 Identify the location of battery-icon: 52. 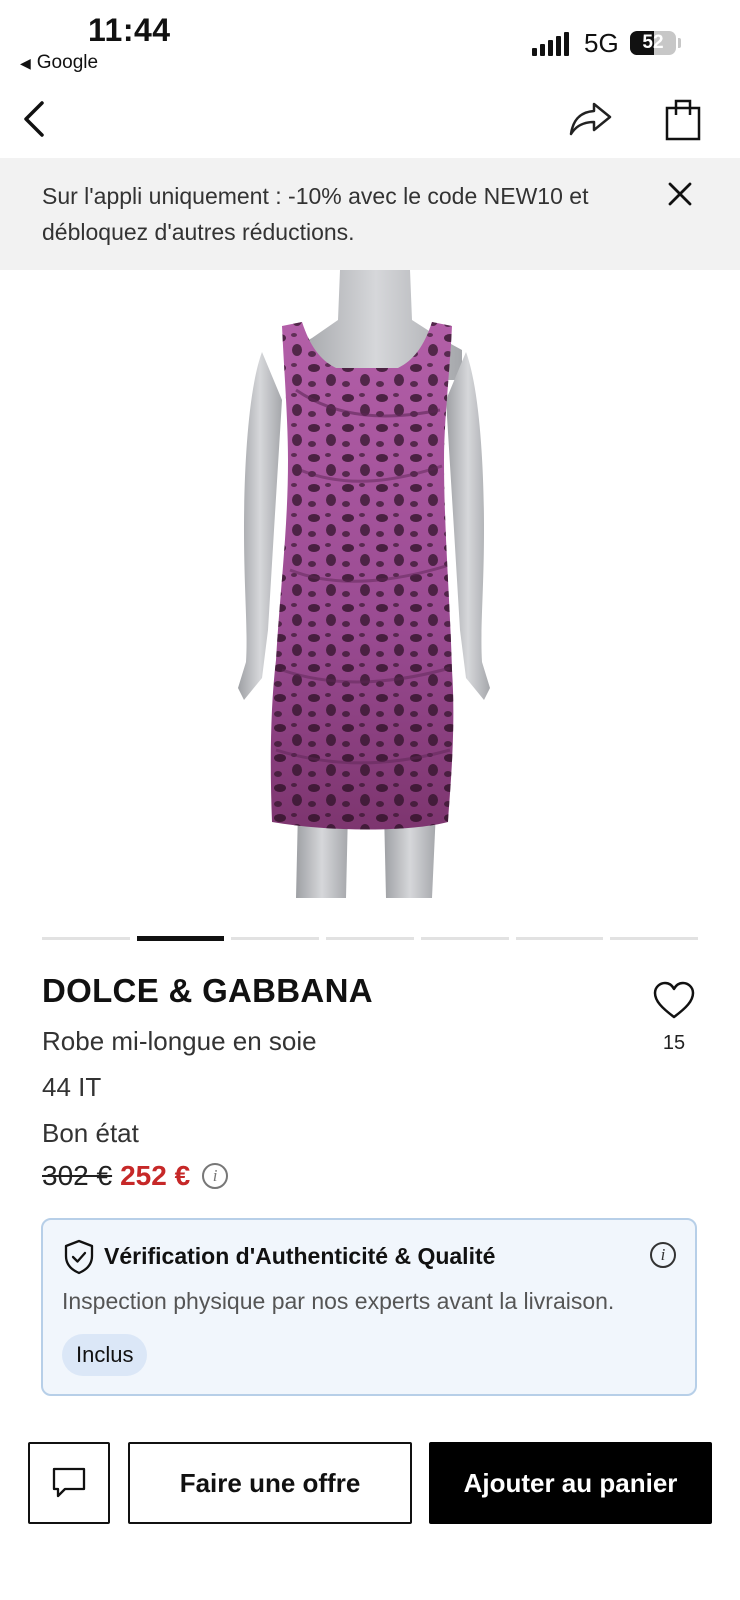
(653, 43).